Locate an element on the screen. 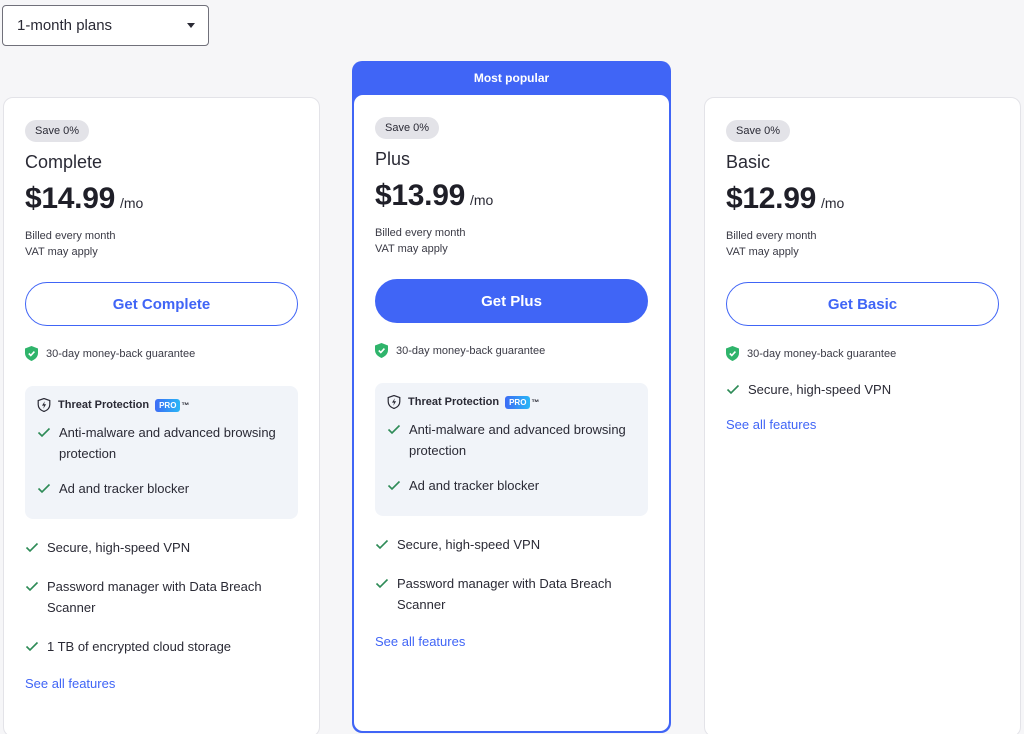 Image resolution: width=1024 pixels, height=734 pixels. feature-list: Secure, high-speed VPN See all features is located at coordinates (862, 406).